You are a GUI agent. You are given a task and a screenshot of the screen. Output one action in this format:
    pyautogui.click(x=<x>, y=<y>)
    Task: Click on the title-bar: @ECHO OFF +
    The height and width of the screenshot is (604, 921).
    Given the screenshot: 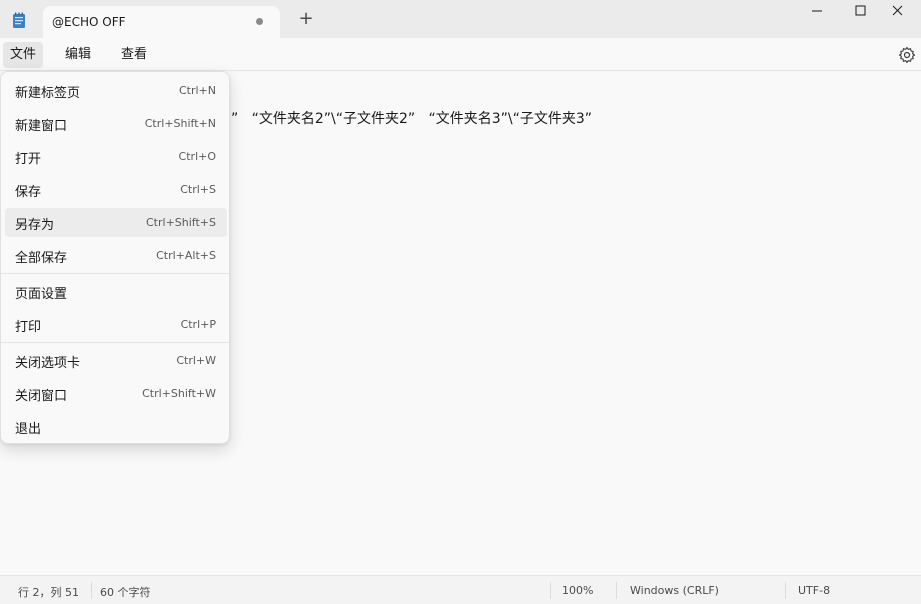 What is the action you would take?
    pyautogui.click(x=460, y=19)
    